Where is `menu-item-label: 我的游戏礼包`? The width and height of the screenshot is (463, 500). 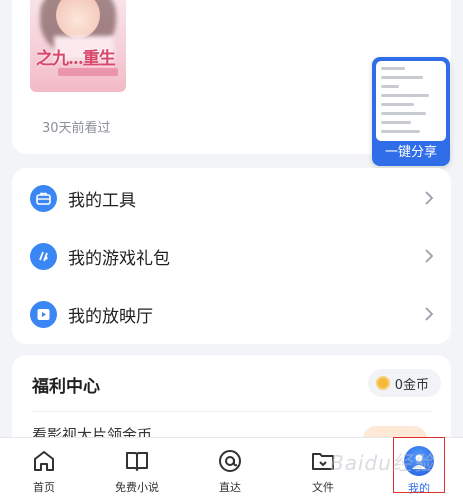
menu-item-label: 我的游戏礼包 is located at coordinates (119, 258).